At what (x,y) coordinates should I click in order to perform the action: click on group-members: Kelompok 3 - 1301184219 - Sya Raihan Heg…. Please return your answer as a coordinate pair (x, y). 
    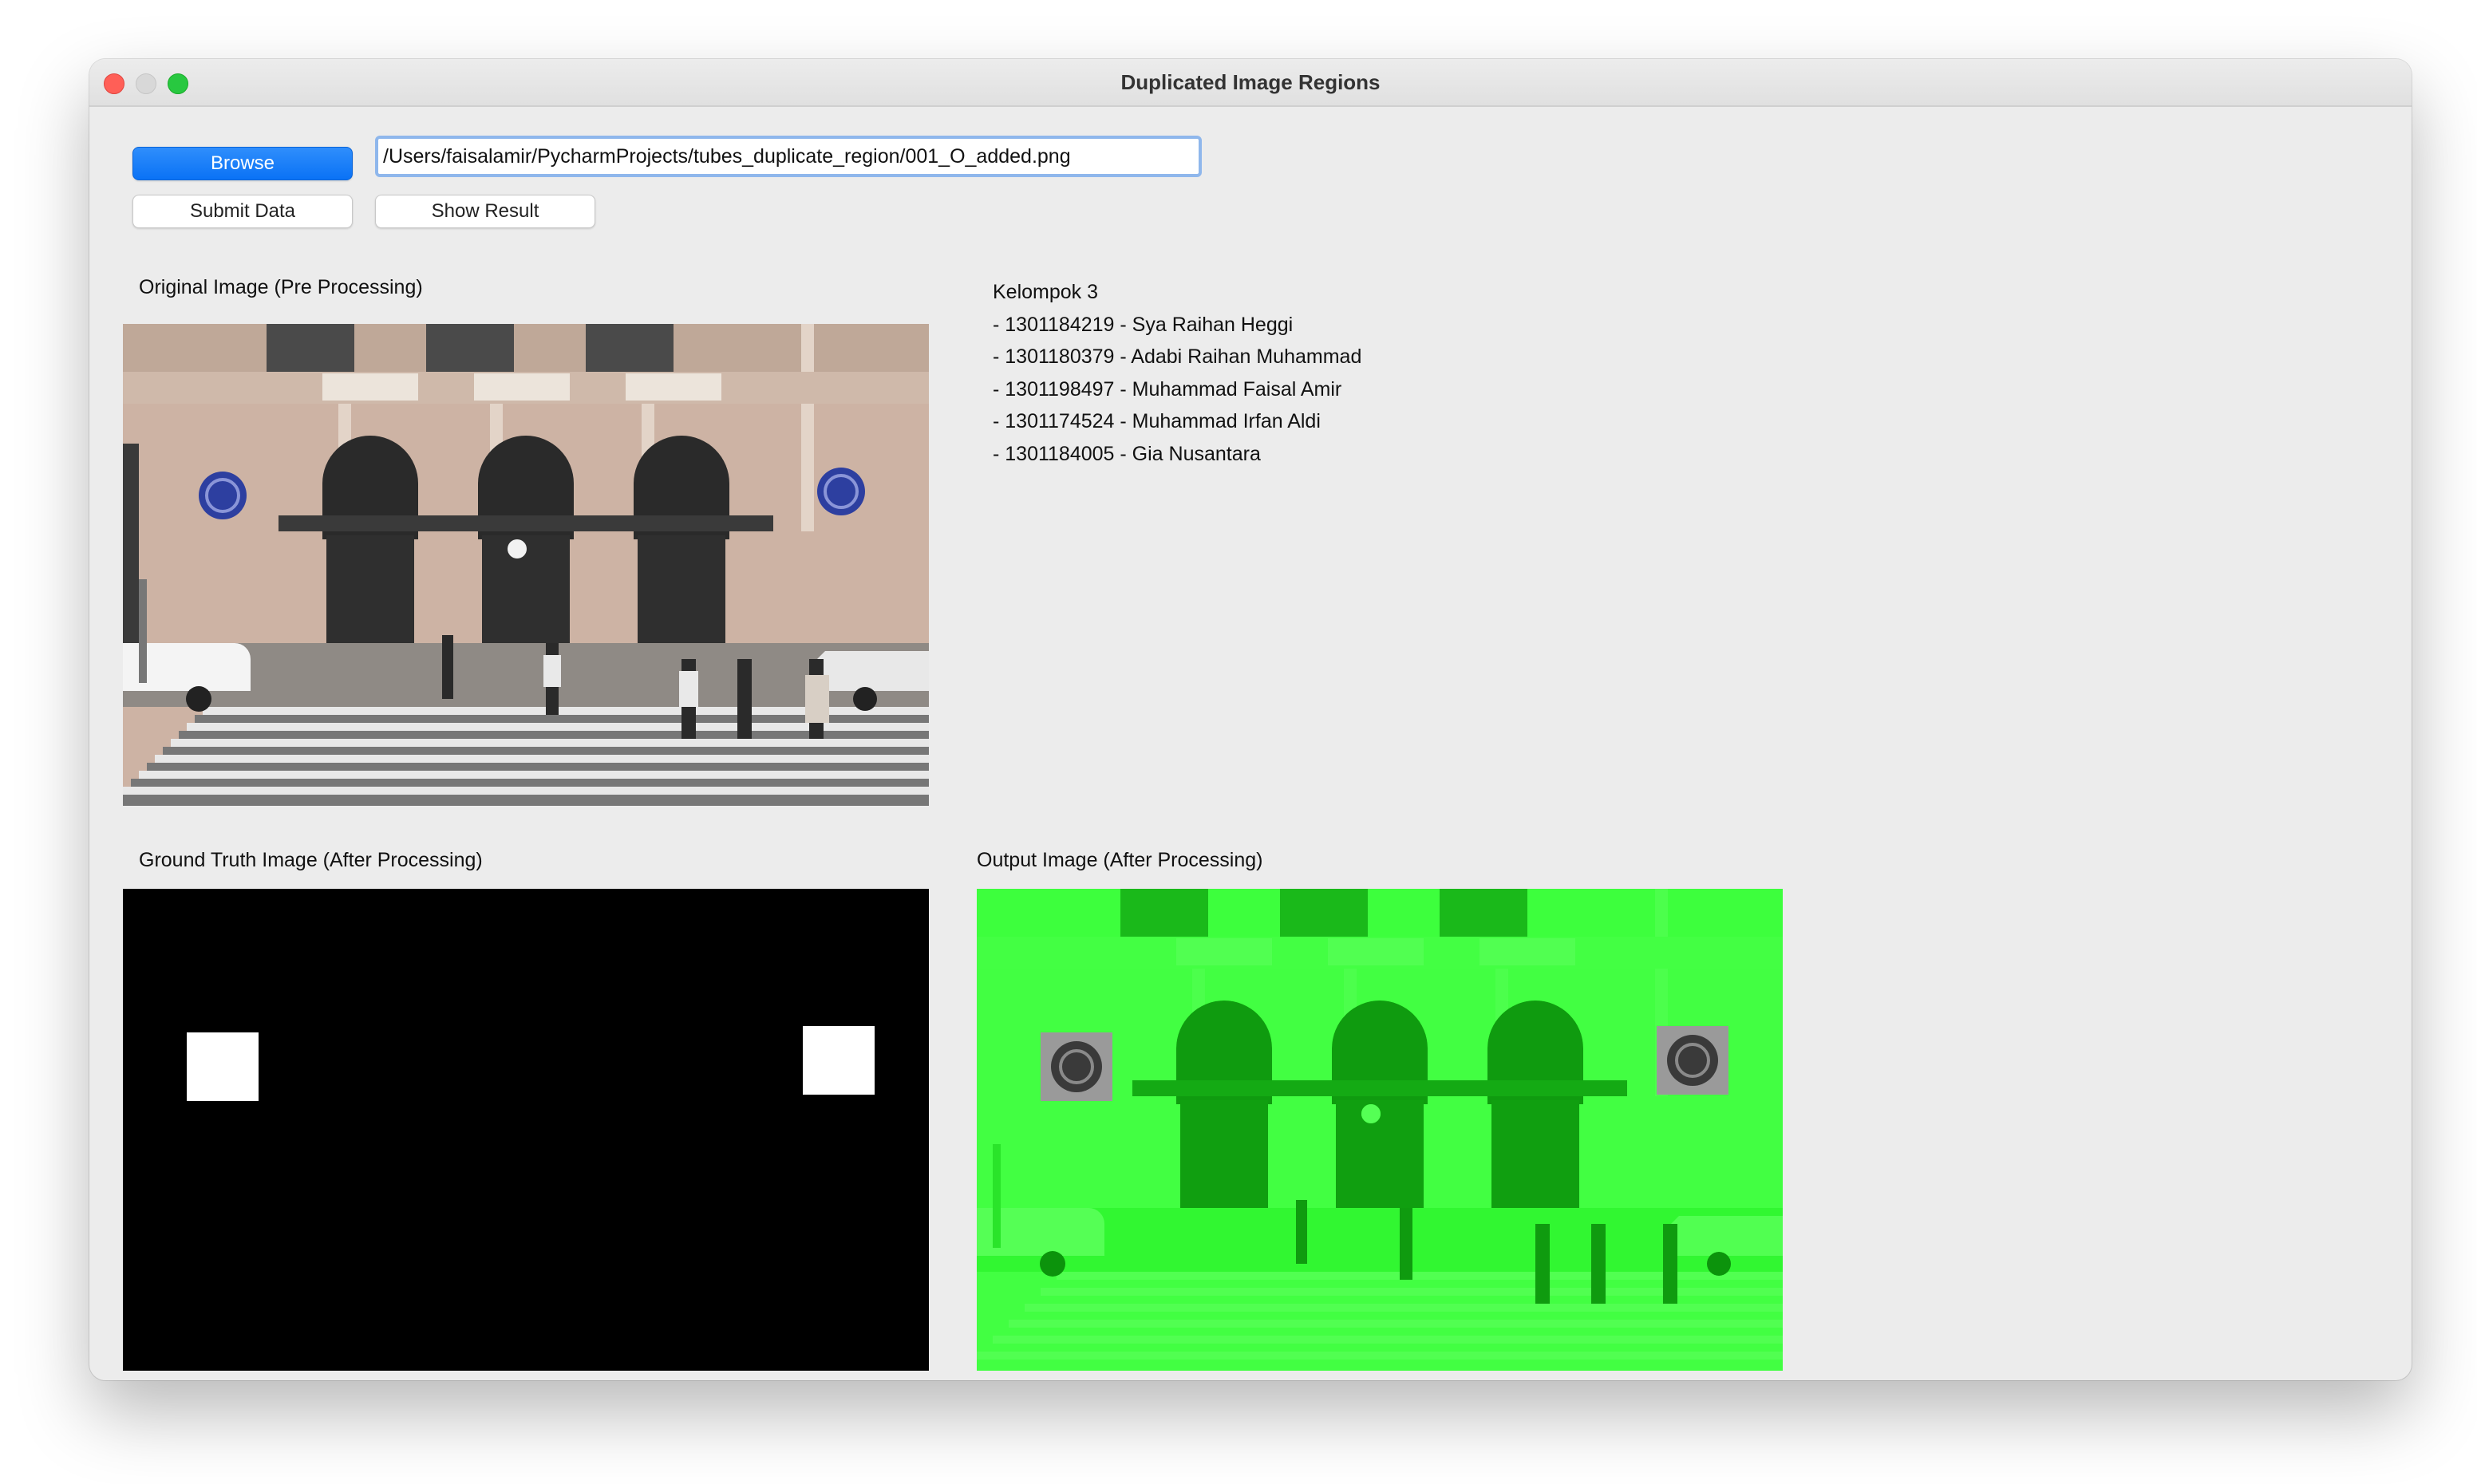
    Looking at the image, I should click on (1177, 373).